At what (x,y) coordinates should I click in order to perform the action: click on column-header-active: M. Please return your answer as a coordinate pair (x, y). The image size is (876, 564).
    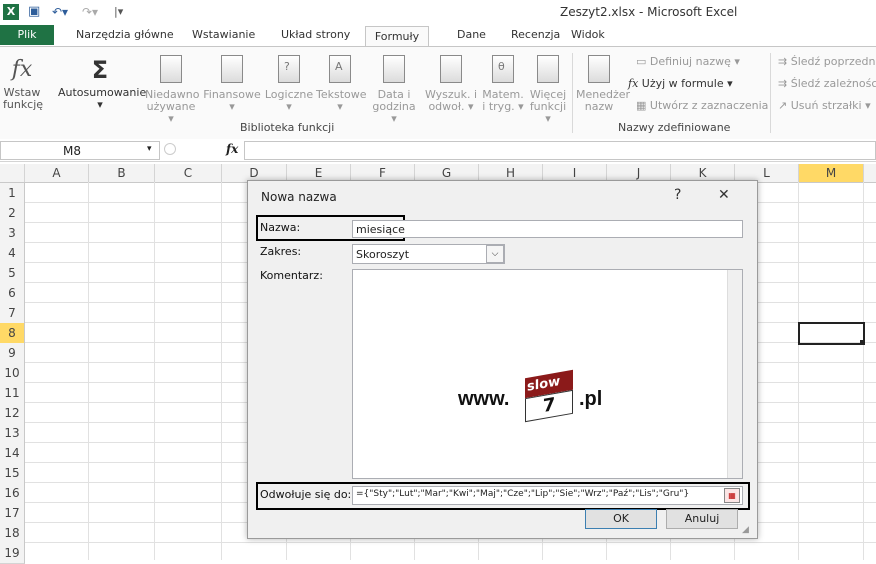
    Looking at the image, I should click on (831, 173).